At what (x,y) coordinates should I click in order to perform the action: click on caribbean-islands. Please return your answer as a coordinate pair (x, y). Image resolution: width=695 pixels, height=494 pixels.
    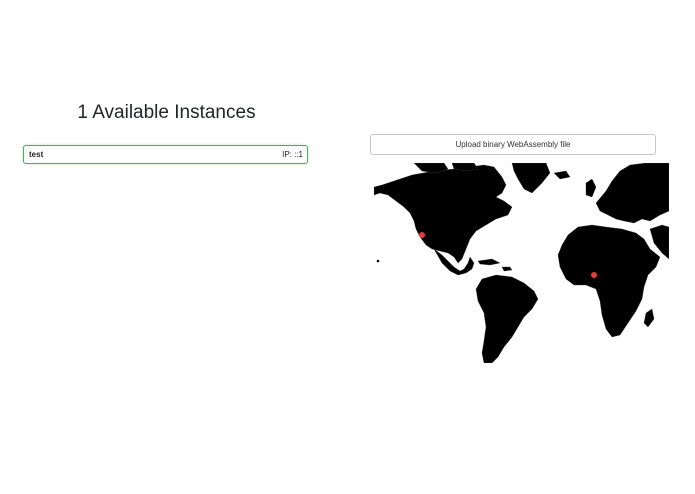
    Looking at the image, I should click on (489, 262).